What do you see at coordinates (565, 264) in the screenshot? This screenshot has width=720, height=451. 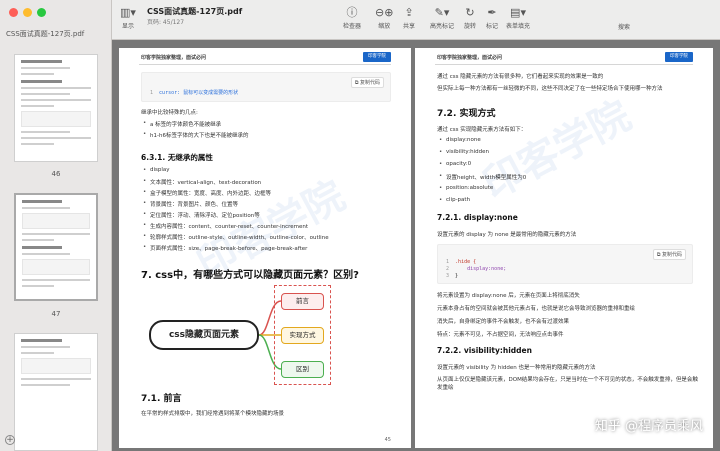 I see `code-block: ⧉ 复制代码 1 .hide { 2 display:none; 3 }` at bounding box center [565, 264].